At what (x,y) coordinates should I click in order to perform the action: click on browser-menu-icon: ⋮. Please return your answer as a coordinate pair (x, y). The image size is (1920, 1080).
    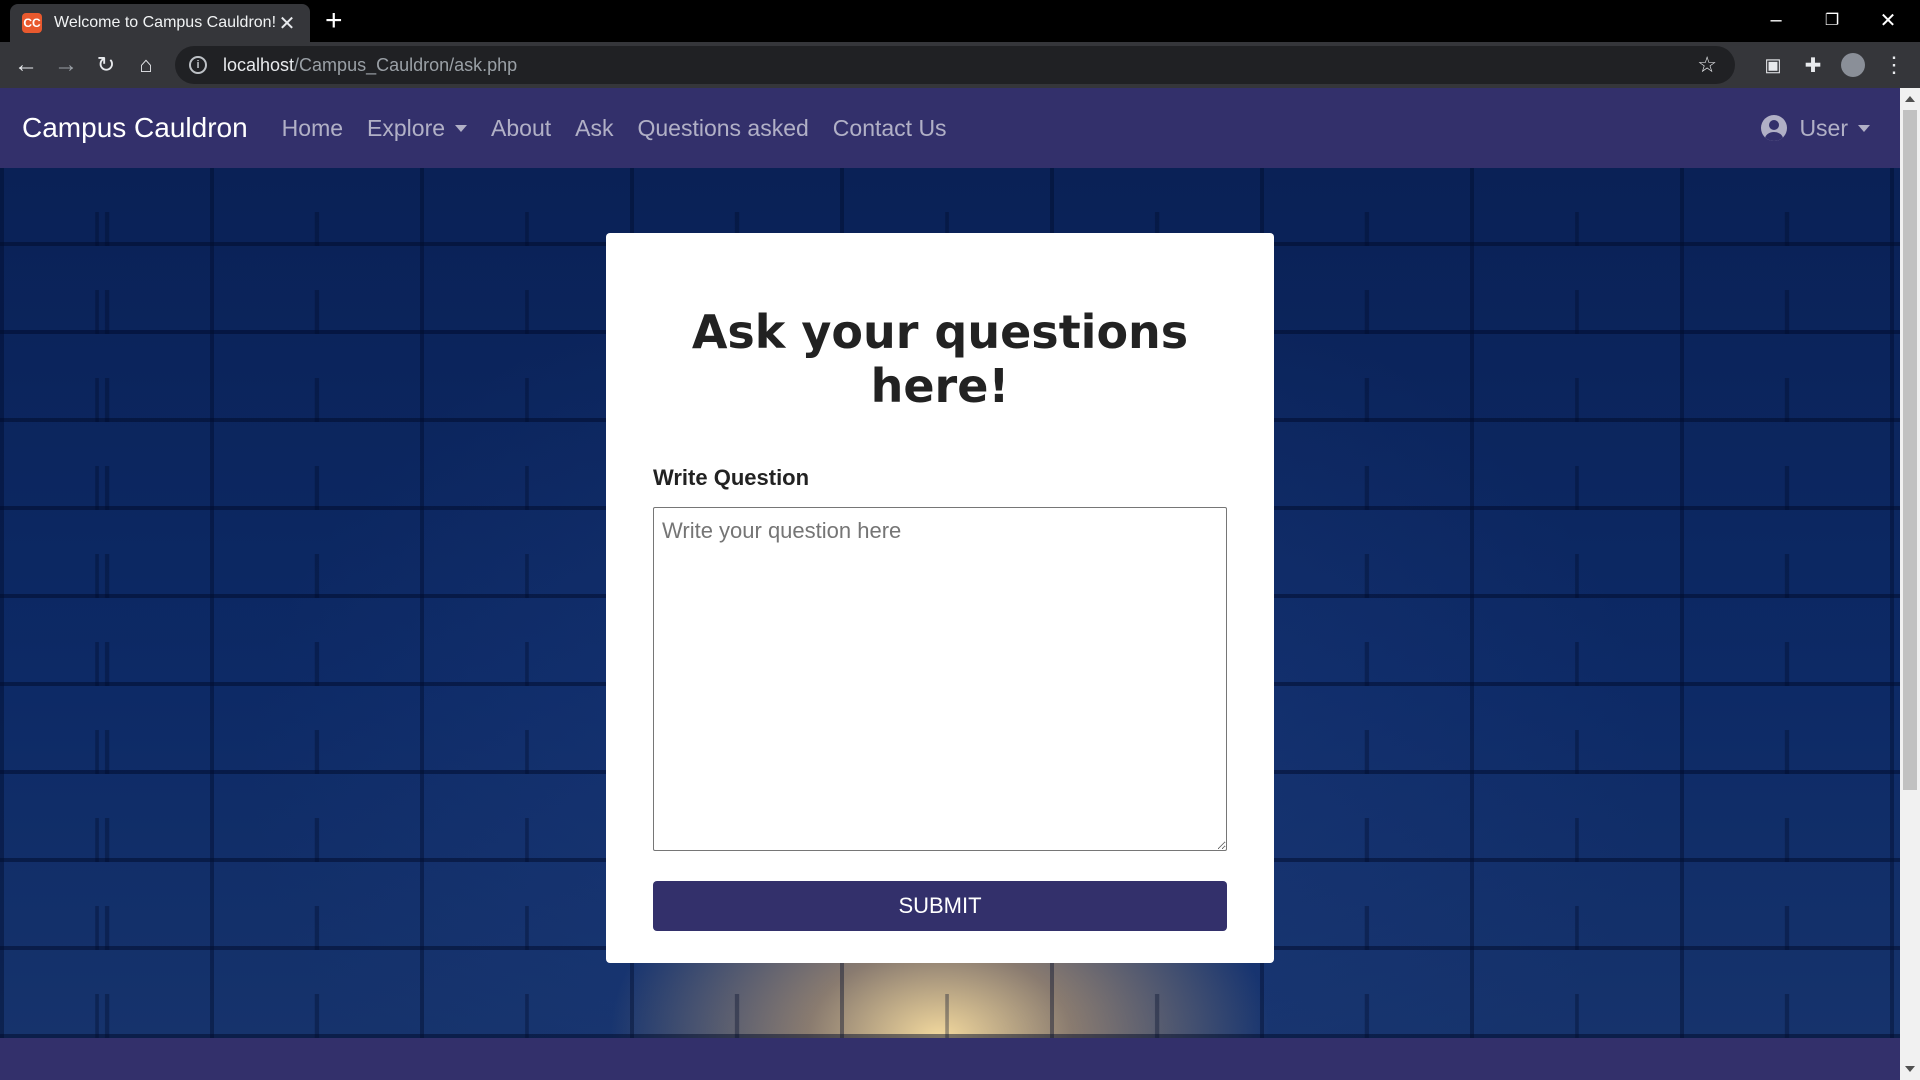
    Looking at the image, I should click on (1894, 65).